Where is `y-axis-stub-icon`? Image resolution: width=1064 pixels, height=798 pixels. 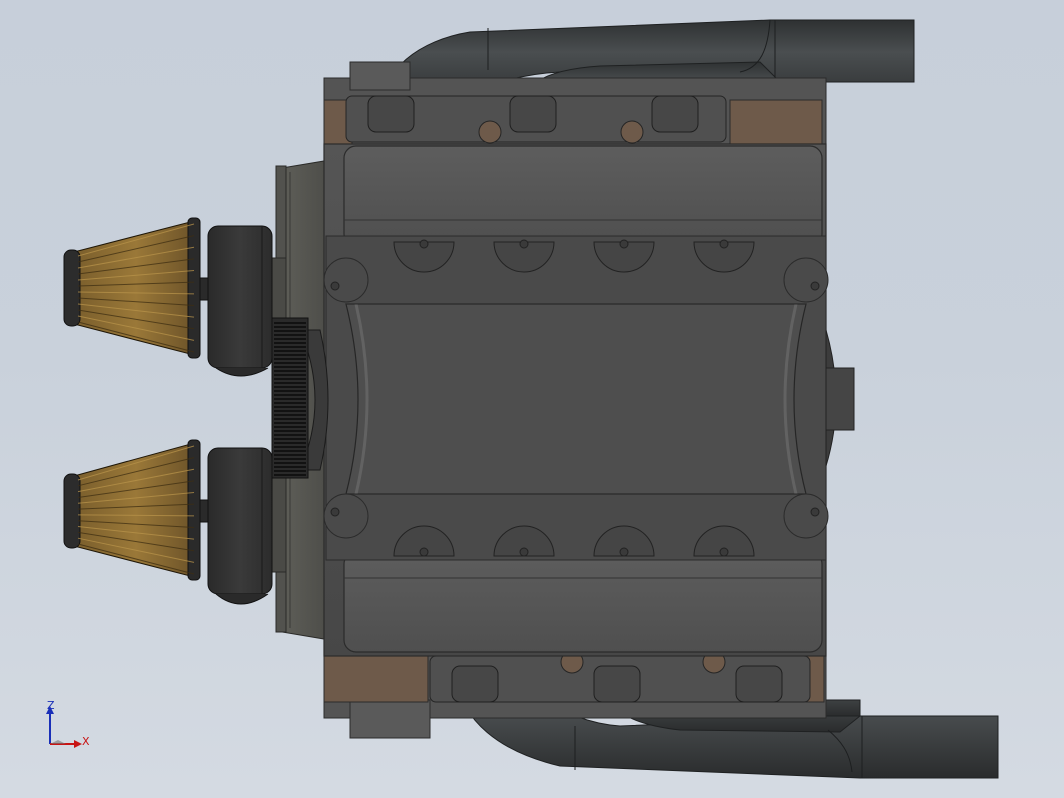
y-axis-stub-icon is located at coordinates (58, 742).